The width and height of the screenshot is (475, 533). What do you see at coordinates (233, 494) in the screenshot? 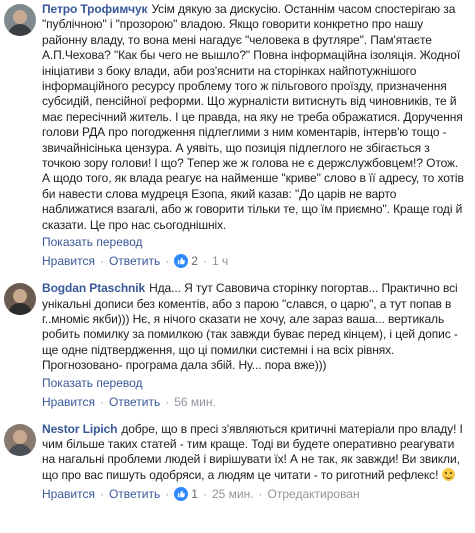
I see `timestamp: 25 мин.` at bounding box center [233, 494].